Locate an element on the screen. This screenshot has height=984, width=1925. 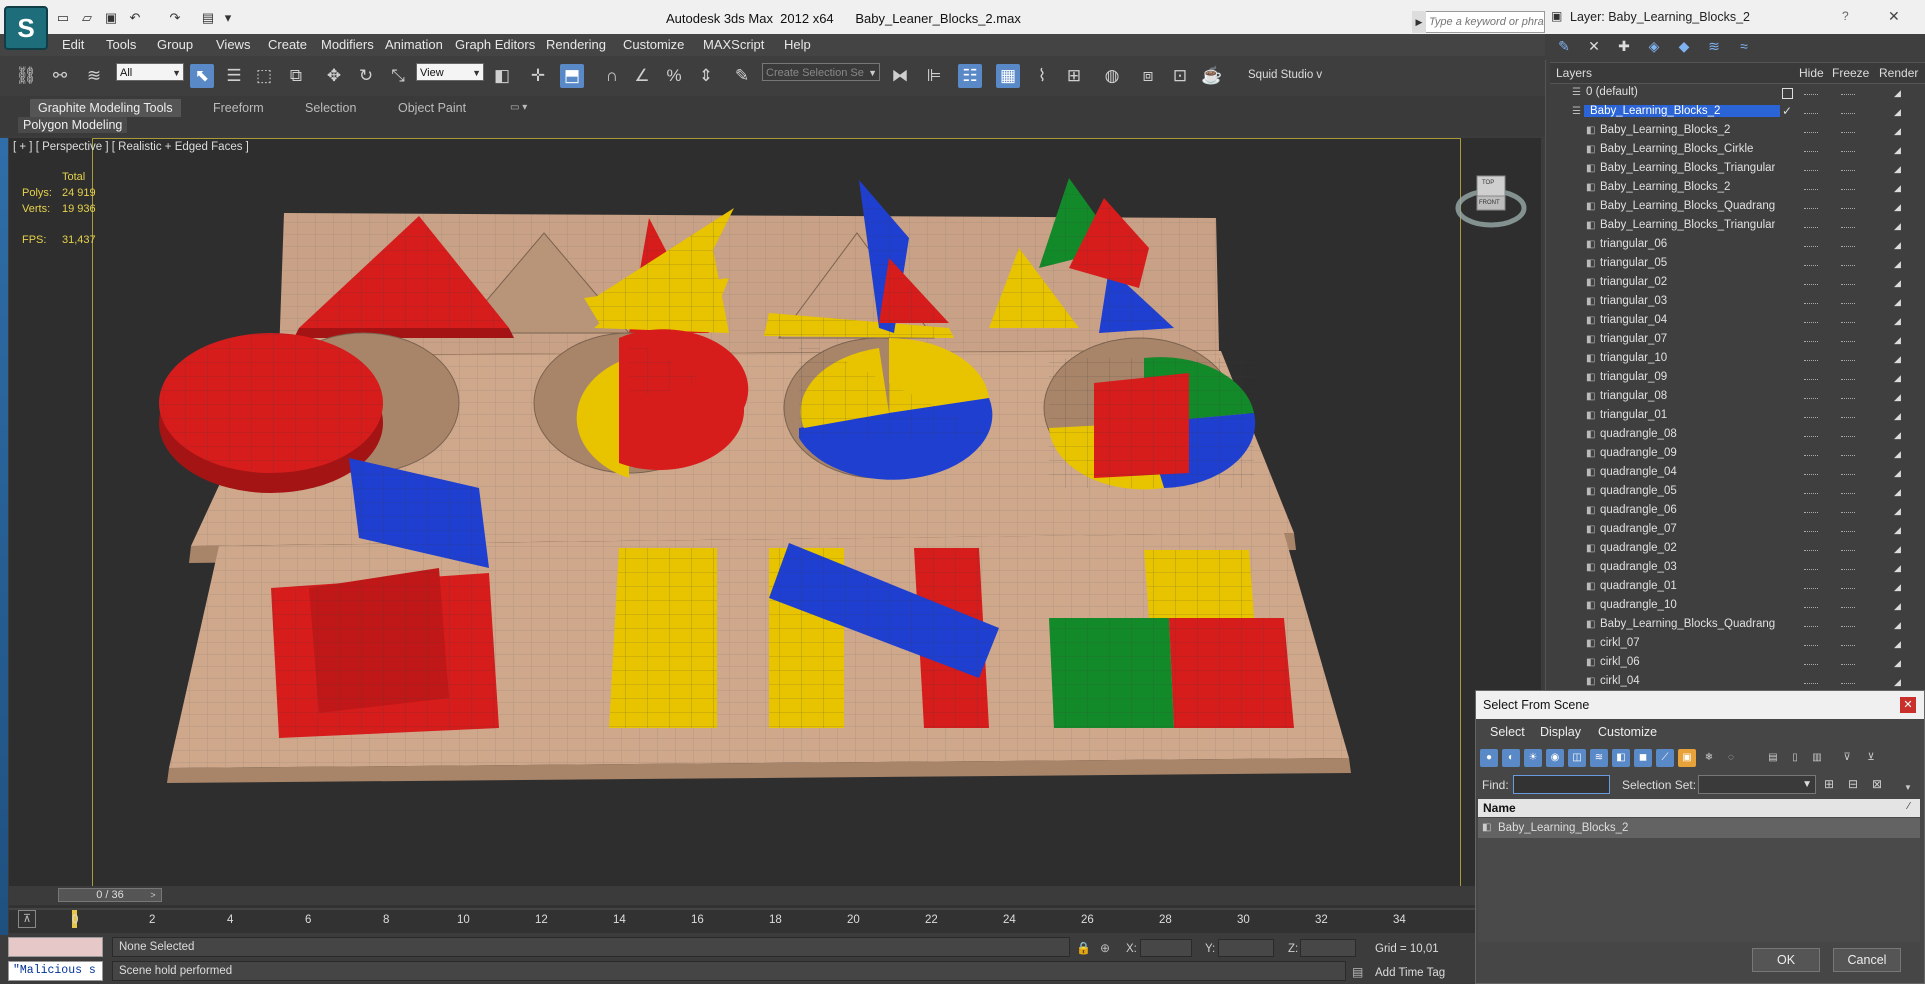
layer-row-name: triangular_02 is located at coordinates (1687, 282).